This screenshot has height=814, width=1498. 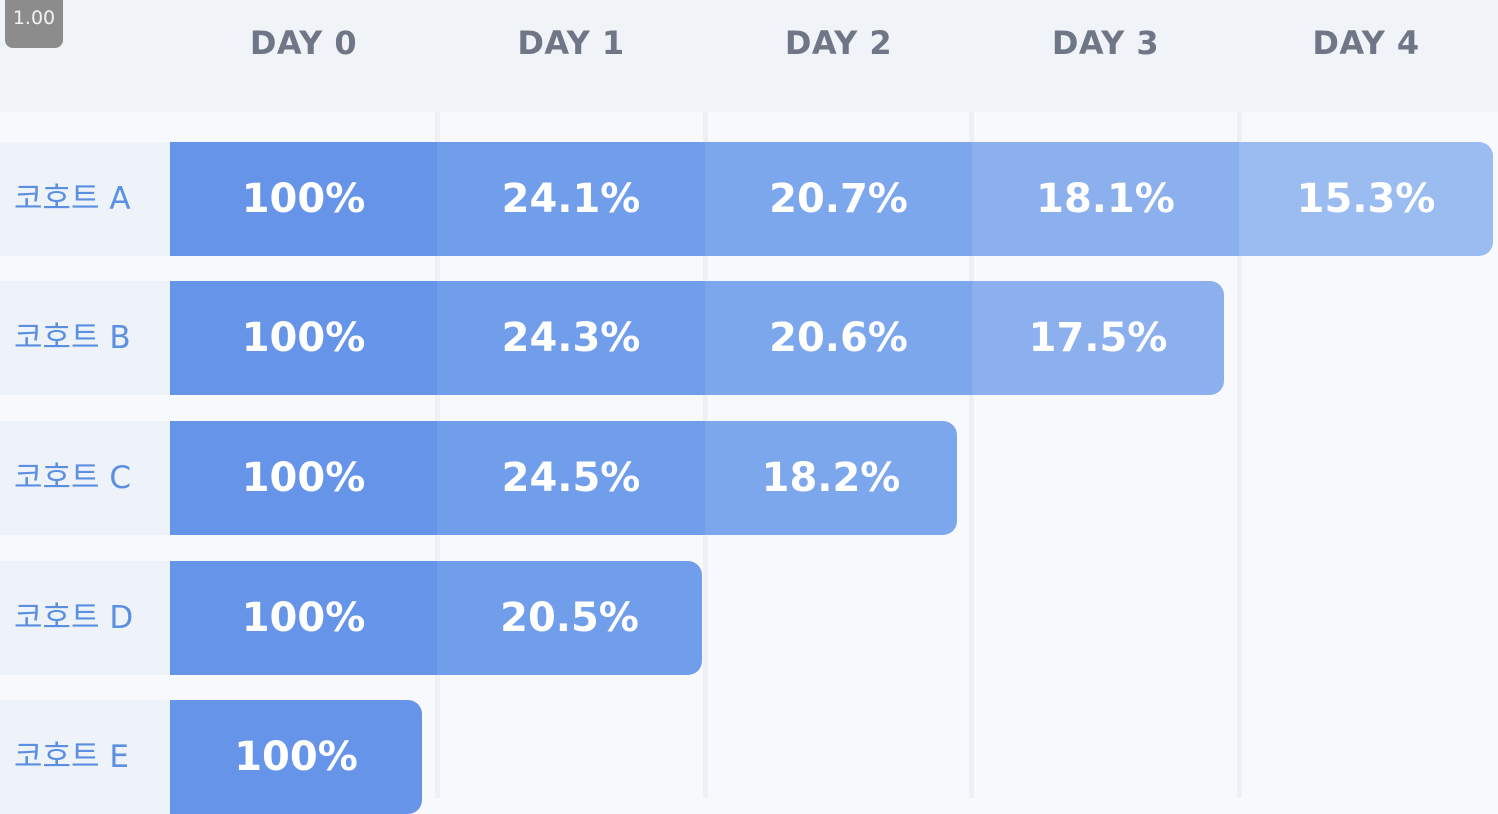 What do you see at coordinates (571, 478) in the screenshot?
I see `heatmap-cell-r2-c1: 24.5%` at bounding box center [571, 478].